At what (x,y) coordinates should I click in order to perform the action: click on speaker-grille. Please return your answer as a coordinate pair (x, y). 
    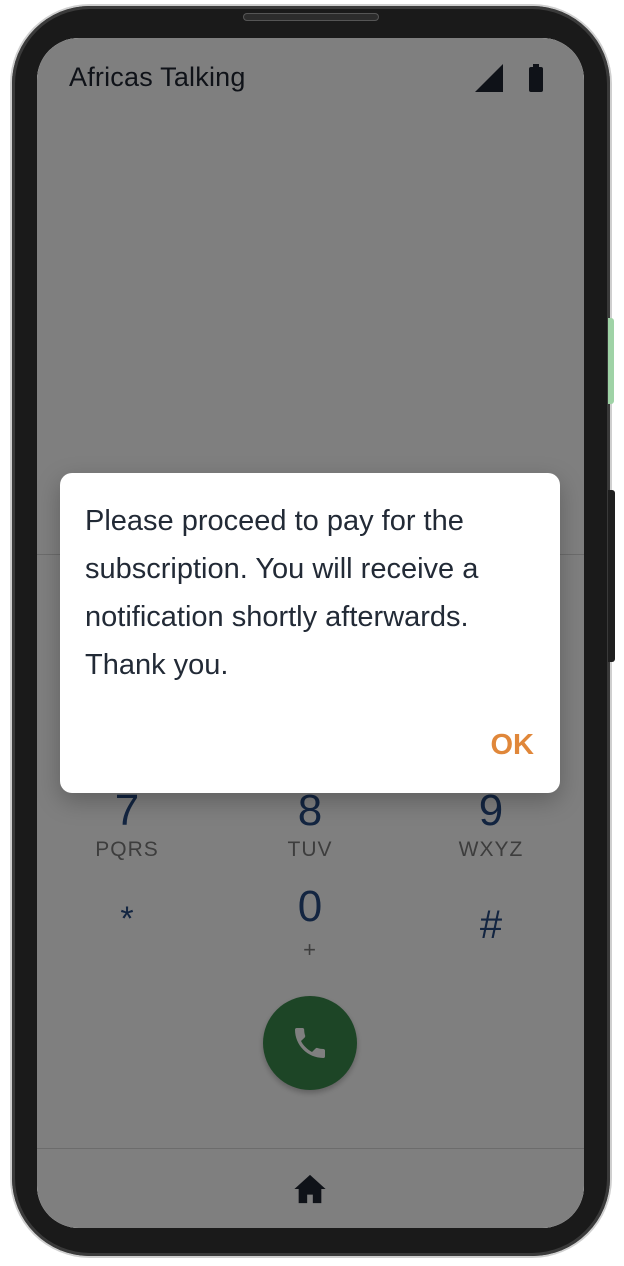
    Looking at the image, I should click on (311, 17).